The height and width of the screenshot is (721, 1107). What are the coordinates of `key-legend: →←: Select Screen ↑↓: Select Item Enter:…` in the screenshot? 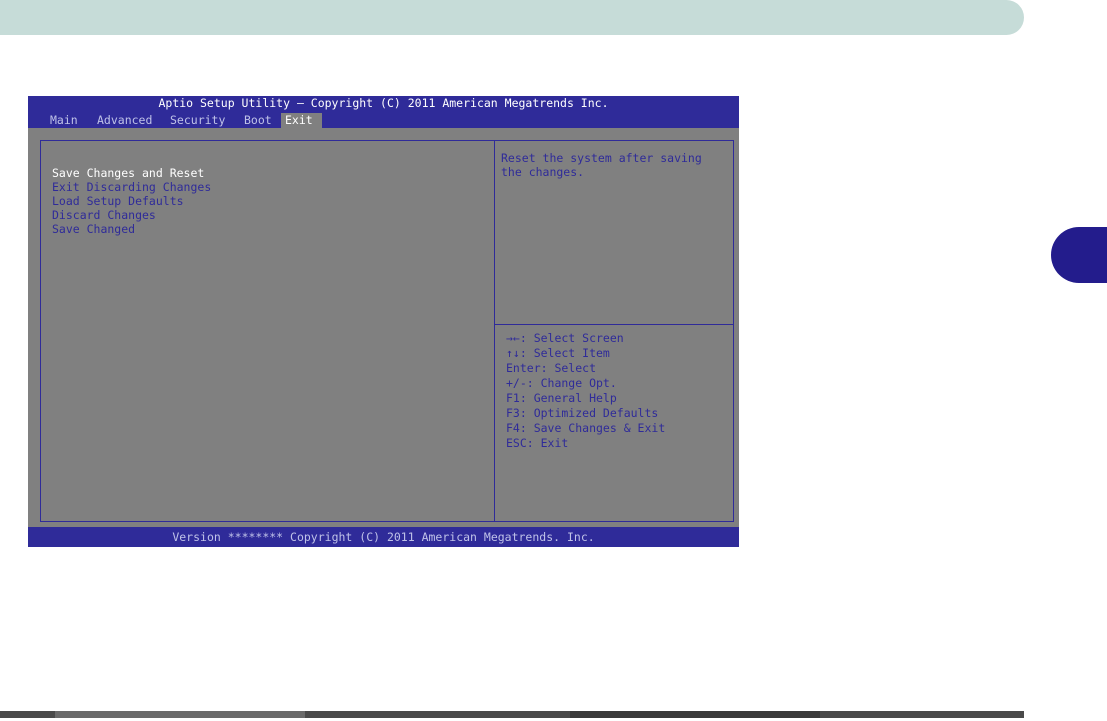 It's located at (585, 391).